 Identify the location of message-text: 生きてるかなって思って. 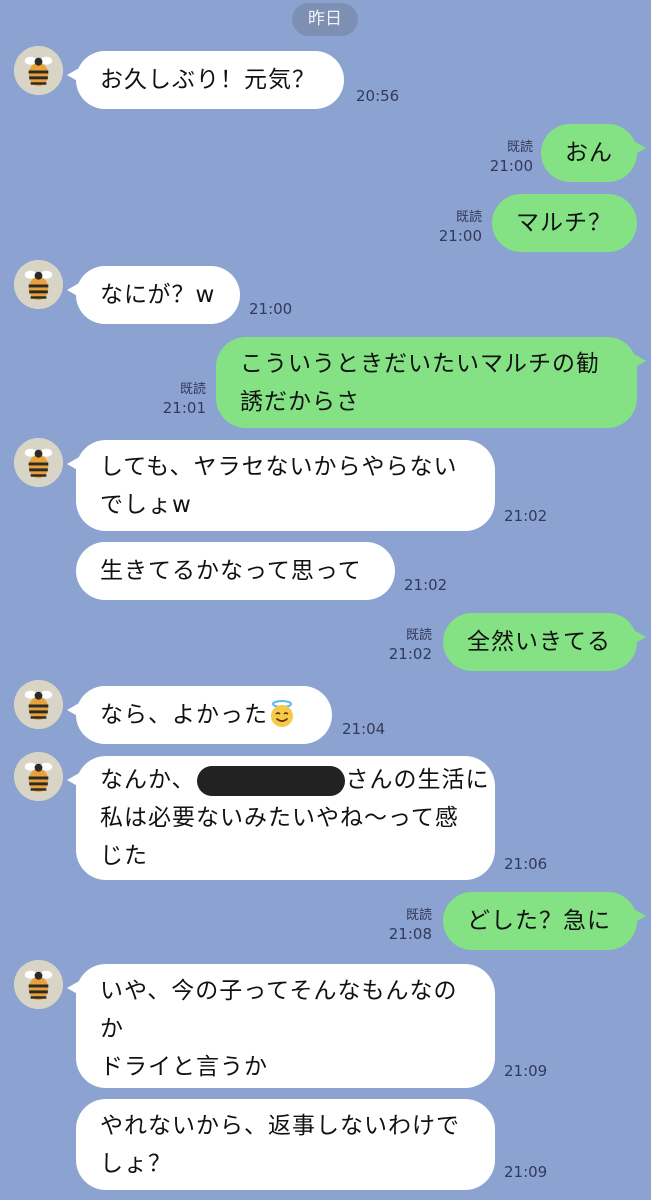
(231, 571).